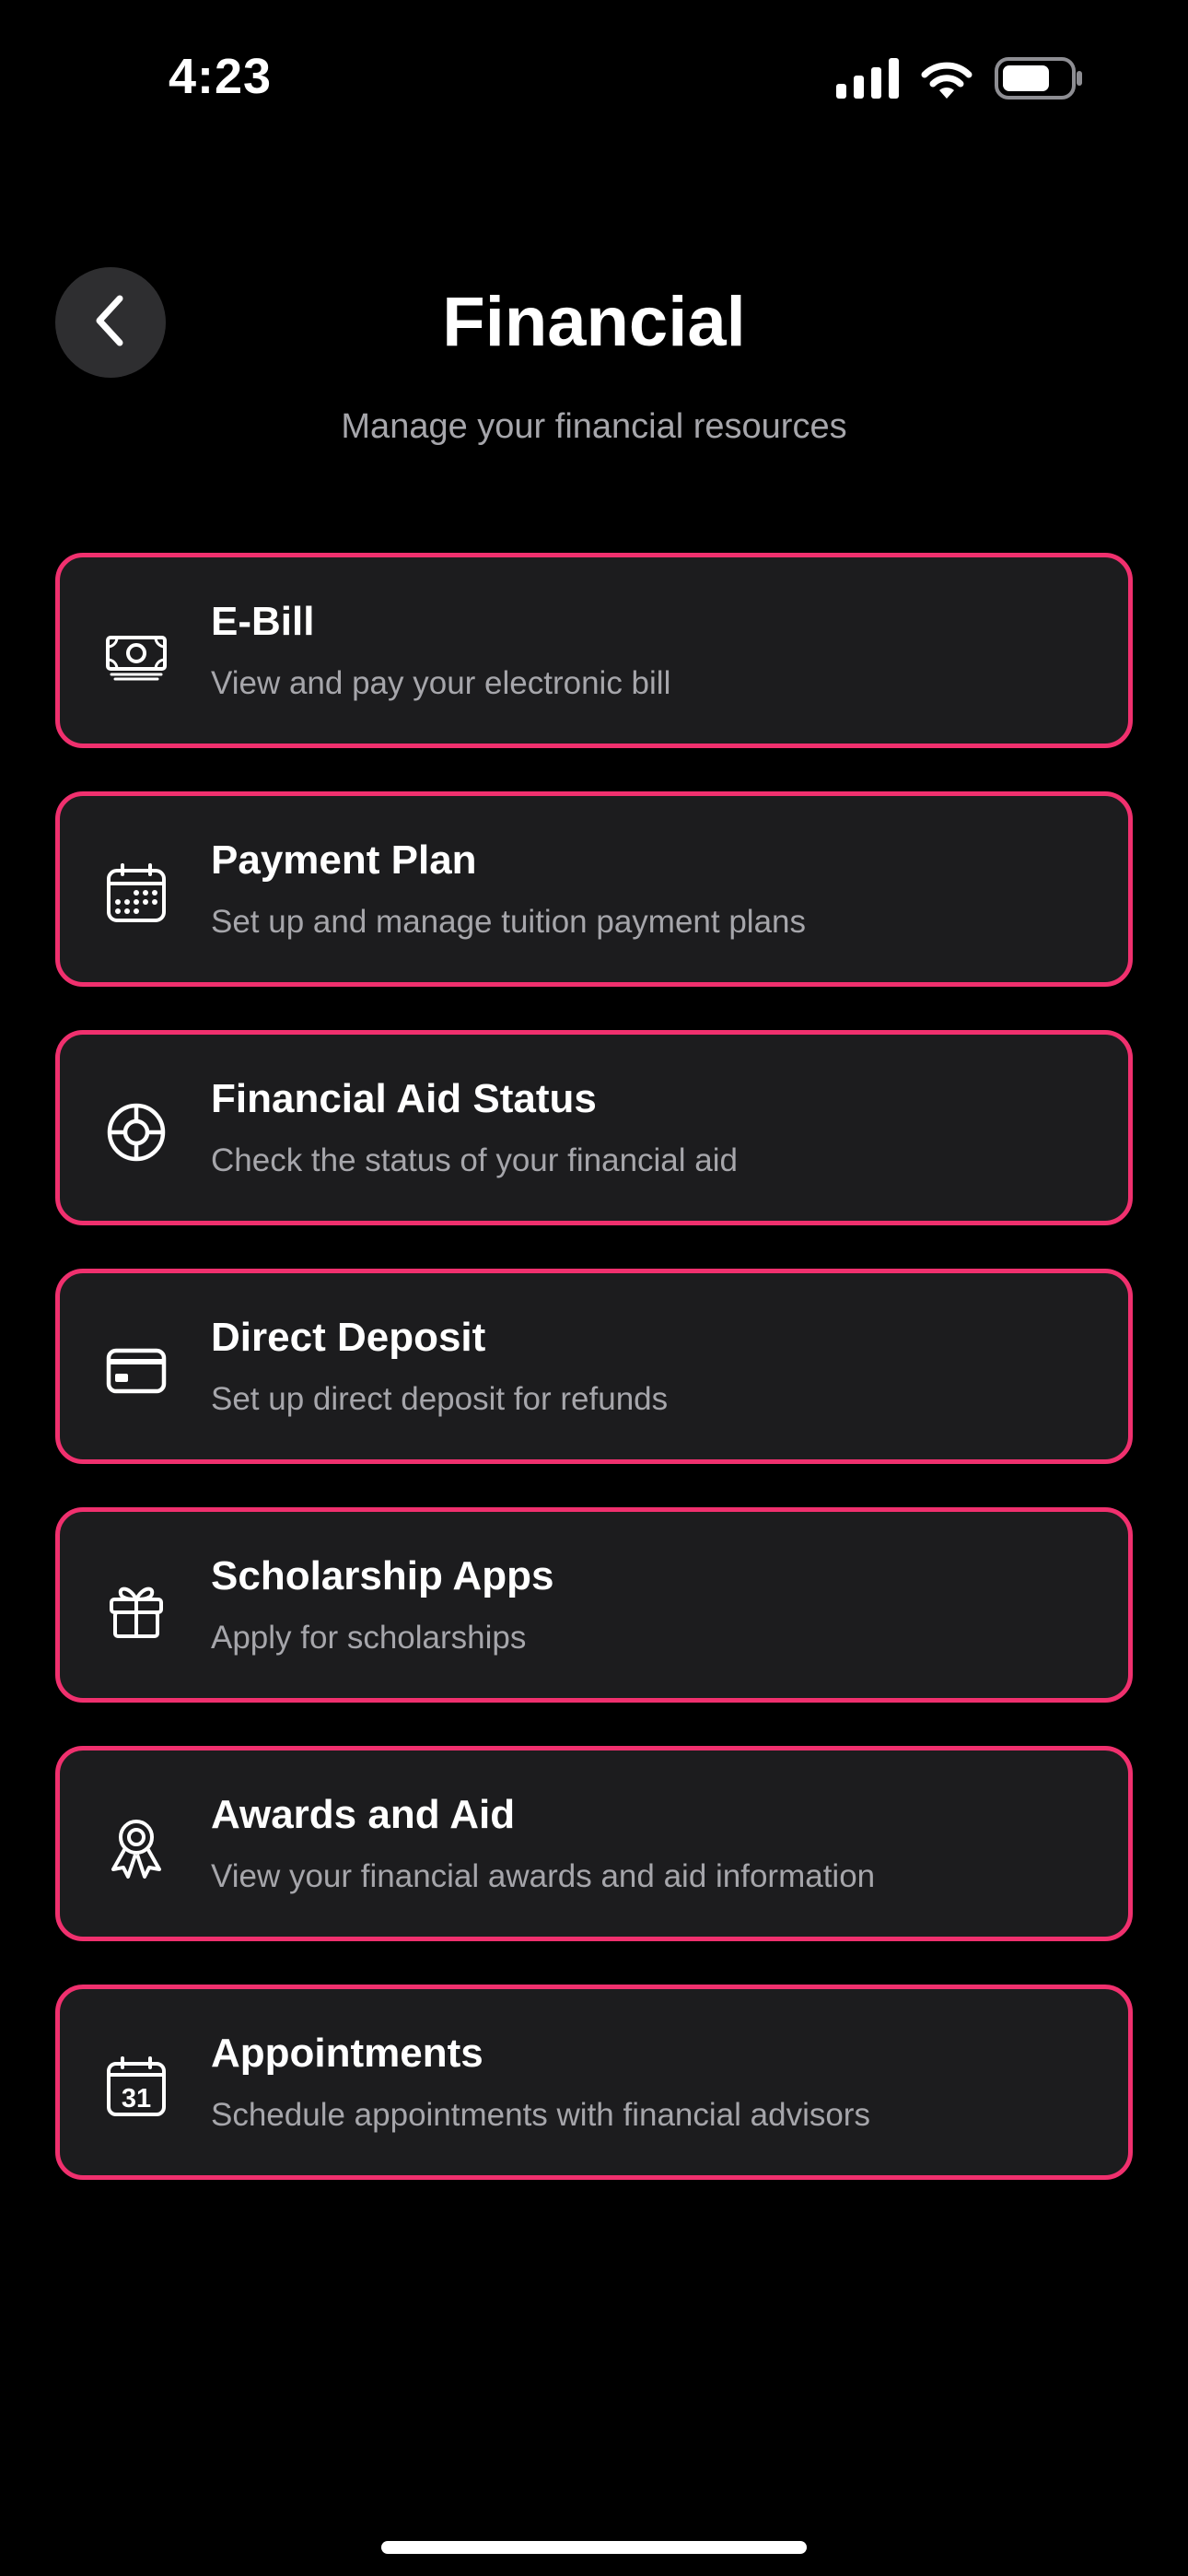 The height and width of the screenshot is (2576, 1188). I want to click on menu-item-title: Financial Aid Status, so click(404, 1098).